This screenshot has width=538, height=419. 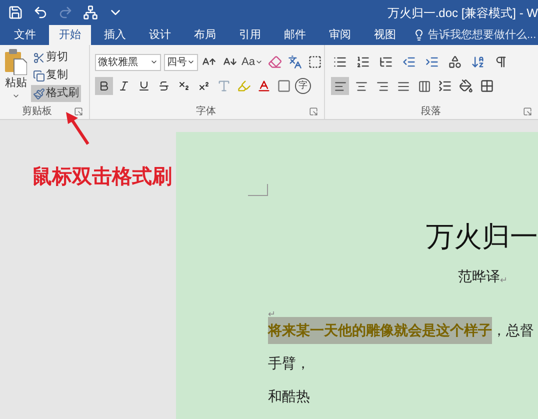 I want to click on paste-button: 粘贴, so click(x=16, y=76).